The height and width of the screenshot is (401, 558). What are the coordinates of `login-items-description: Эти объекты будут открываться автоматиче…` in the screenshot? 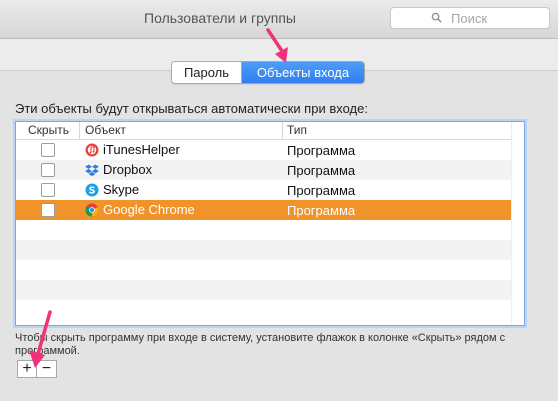 It's located at (191, 108).